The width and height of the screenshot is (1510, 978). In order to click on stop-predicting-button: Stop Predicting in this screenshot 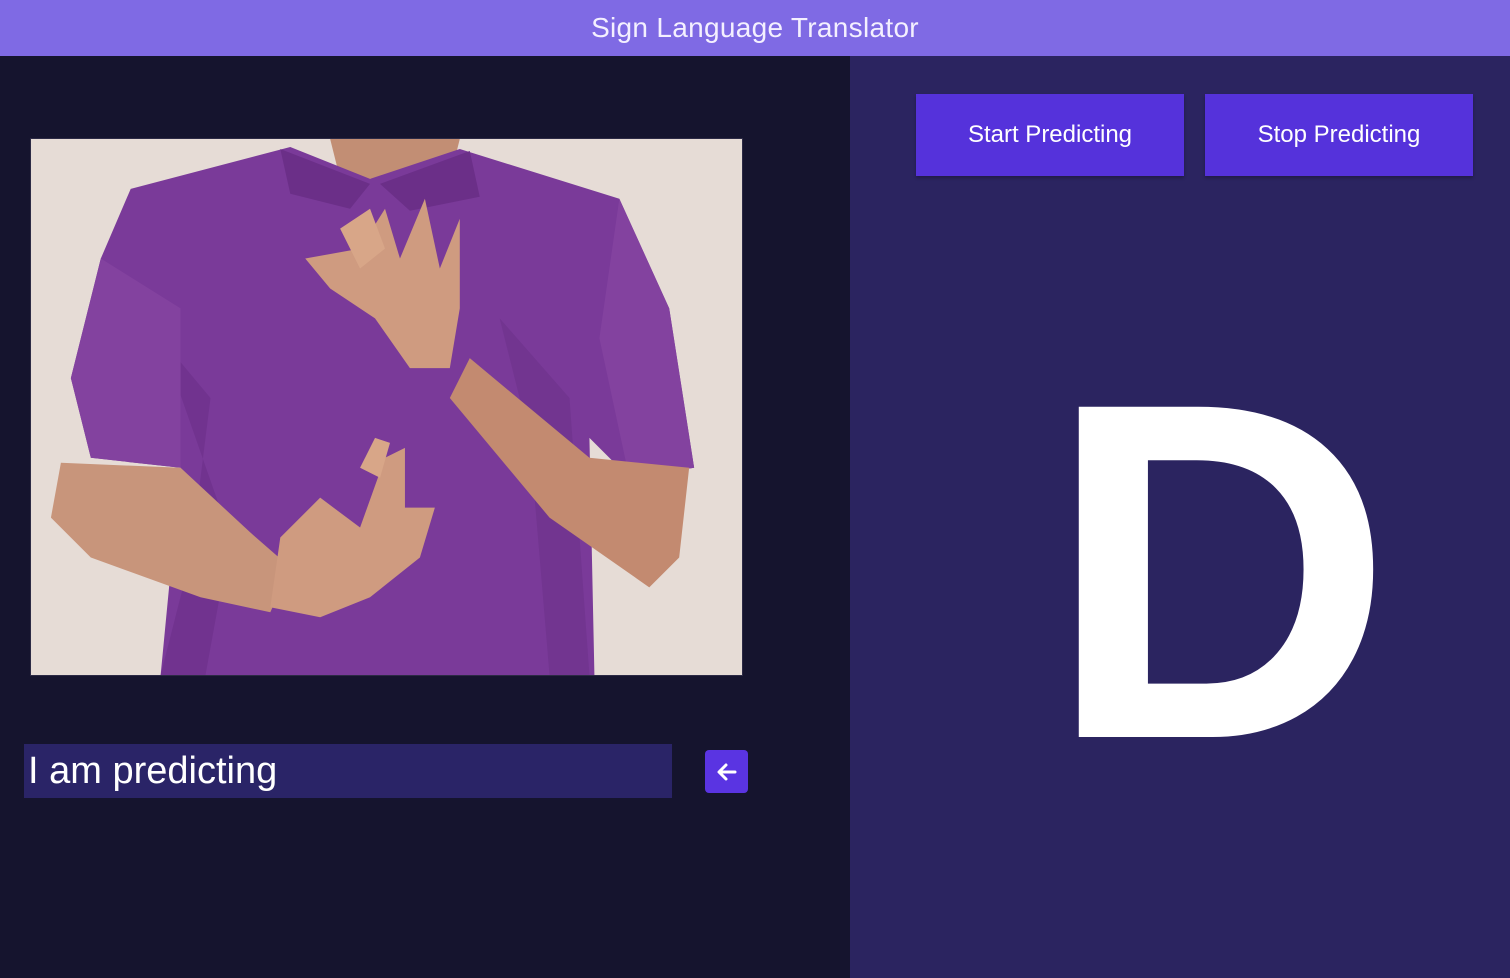, I will do `click(1339, 135)`.